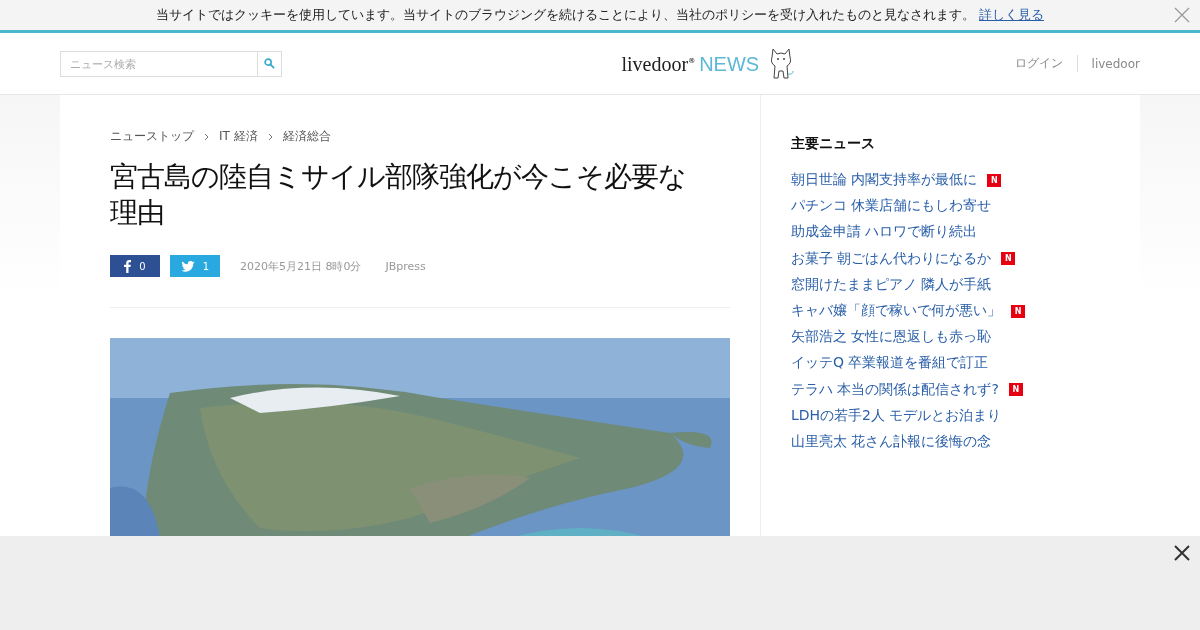 The image size is (1200, 630). I want to click on news-link: 山里亮太 花さん訃報に後悔の念, so click(891, 441).